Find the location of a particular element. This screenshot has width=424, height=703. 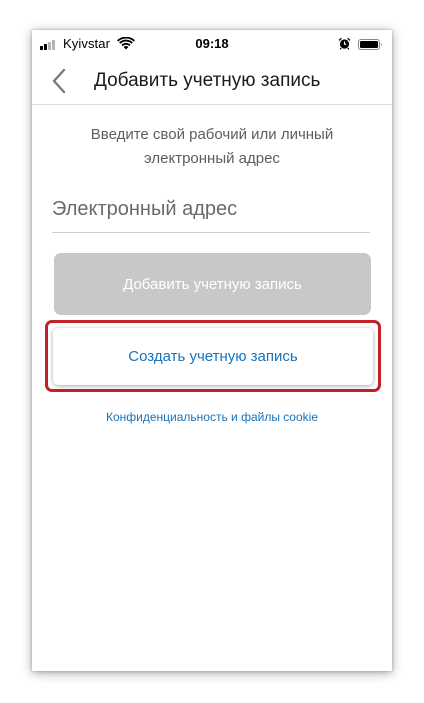

privacy-cookies-link: Конфиденциальность и файлы cookie is located at coordinates (212, 417).